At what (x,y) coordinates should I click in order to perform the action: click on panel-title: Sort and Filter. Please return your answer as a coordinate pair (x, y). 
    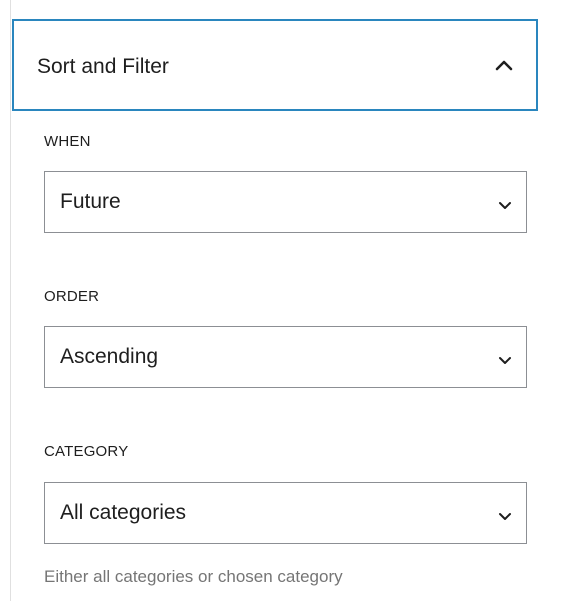
    Looking at the image, I should click on (103, 66).